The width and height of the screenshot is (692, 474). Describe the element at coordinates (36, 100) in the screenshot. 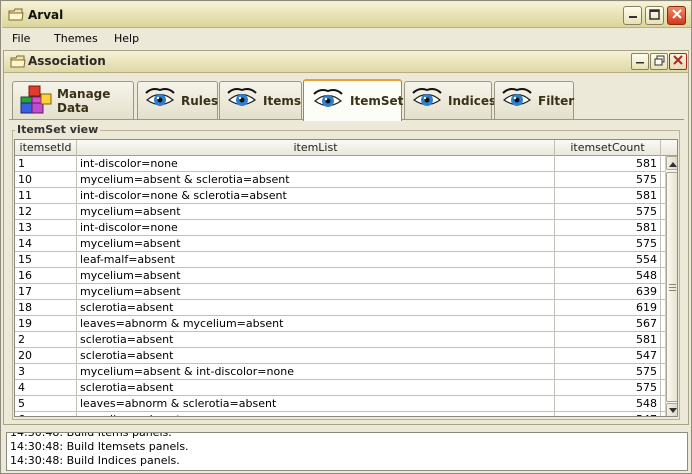

I see `colored-cubes-icon` at that location.